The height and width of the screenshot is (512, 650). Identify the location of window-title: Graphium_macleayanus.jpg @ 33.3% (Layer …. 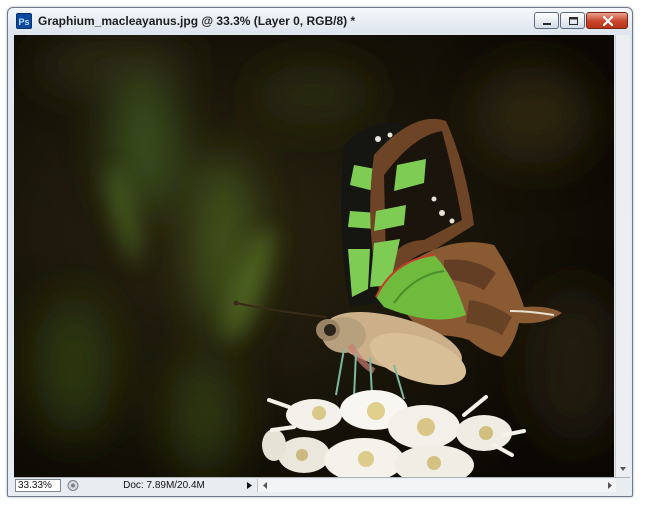
(197, 21).